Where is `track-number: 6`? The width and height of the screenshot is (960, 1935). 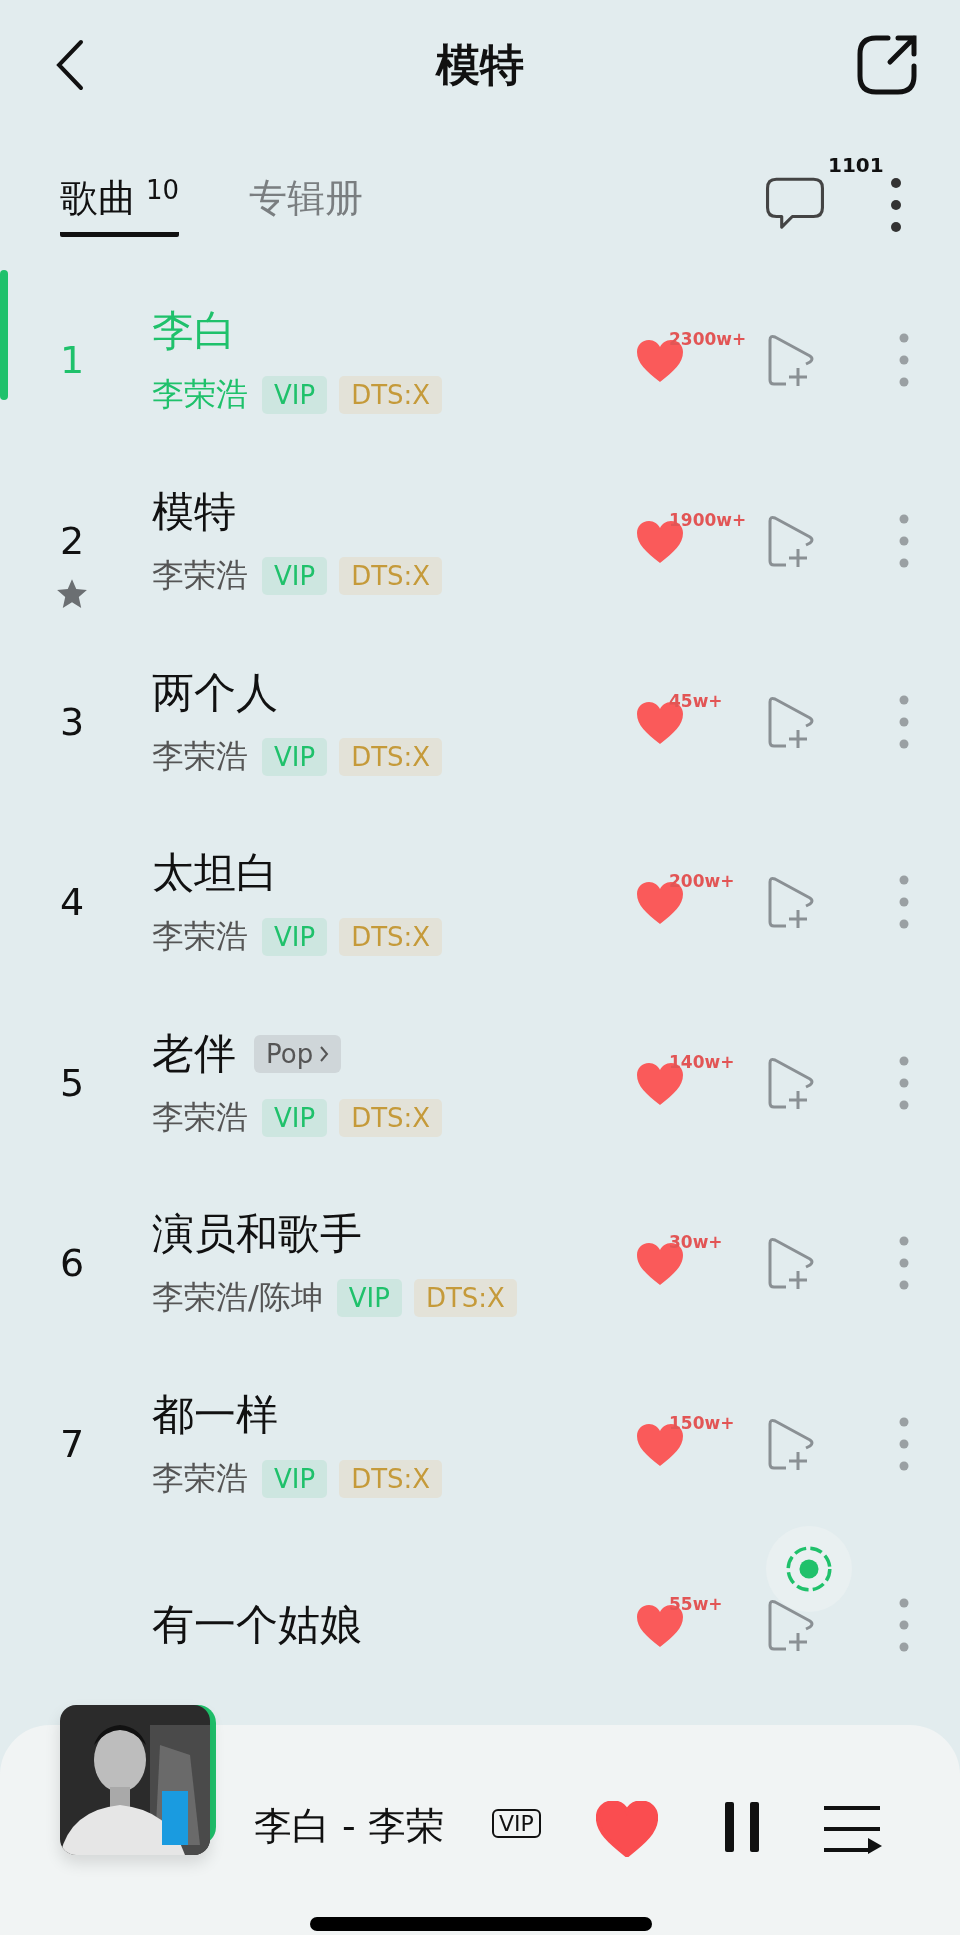 track-number: 6 is located at coordinates (72, 1263).